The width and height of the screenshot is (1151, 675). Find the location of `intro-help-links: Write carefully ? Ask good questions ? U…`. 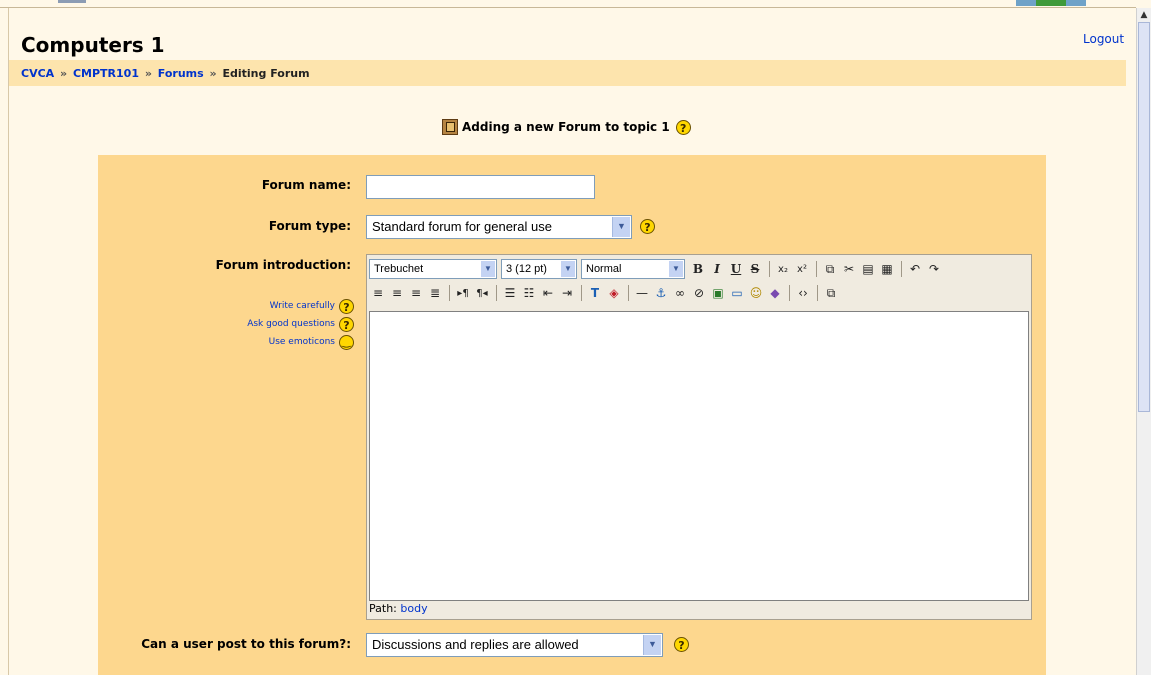

intro-help-links: Write carefully ? Ask good questions ? U… is located at coordinates (287, 324).